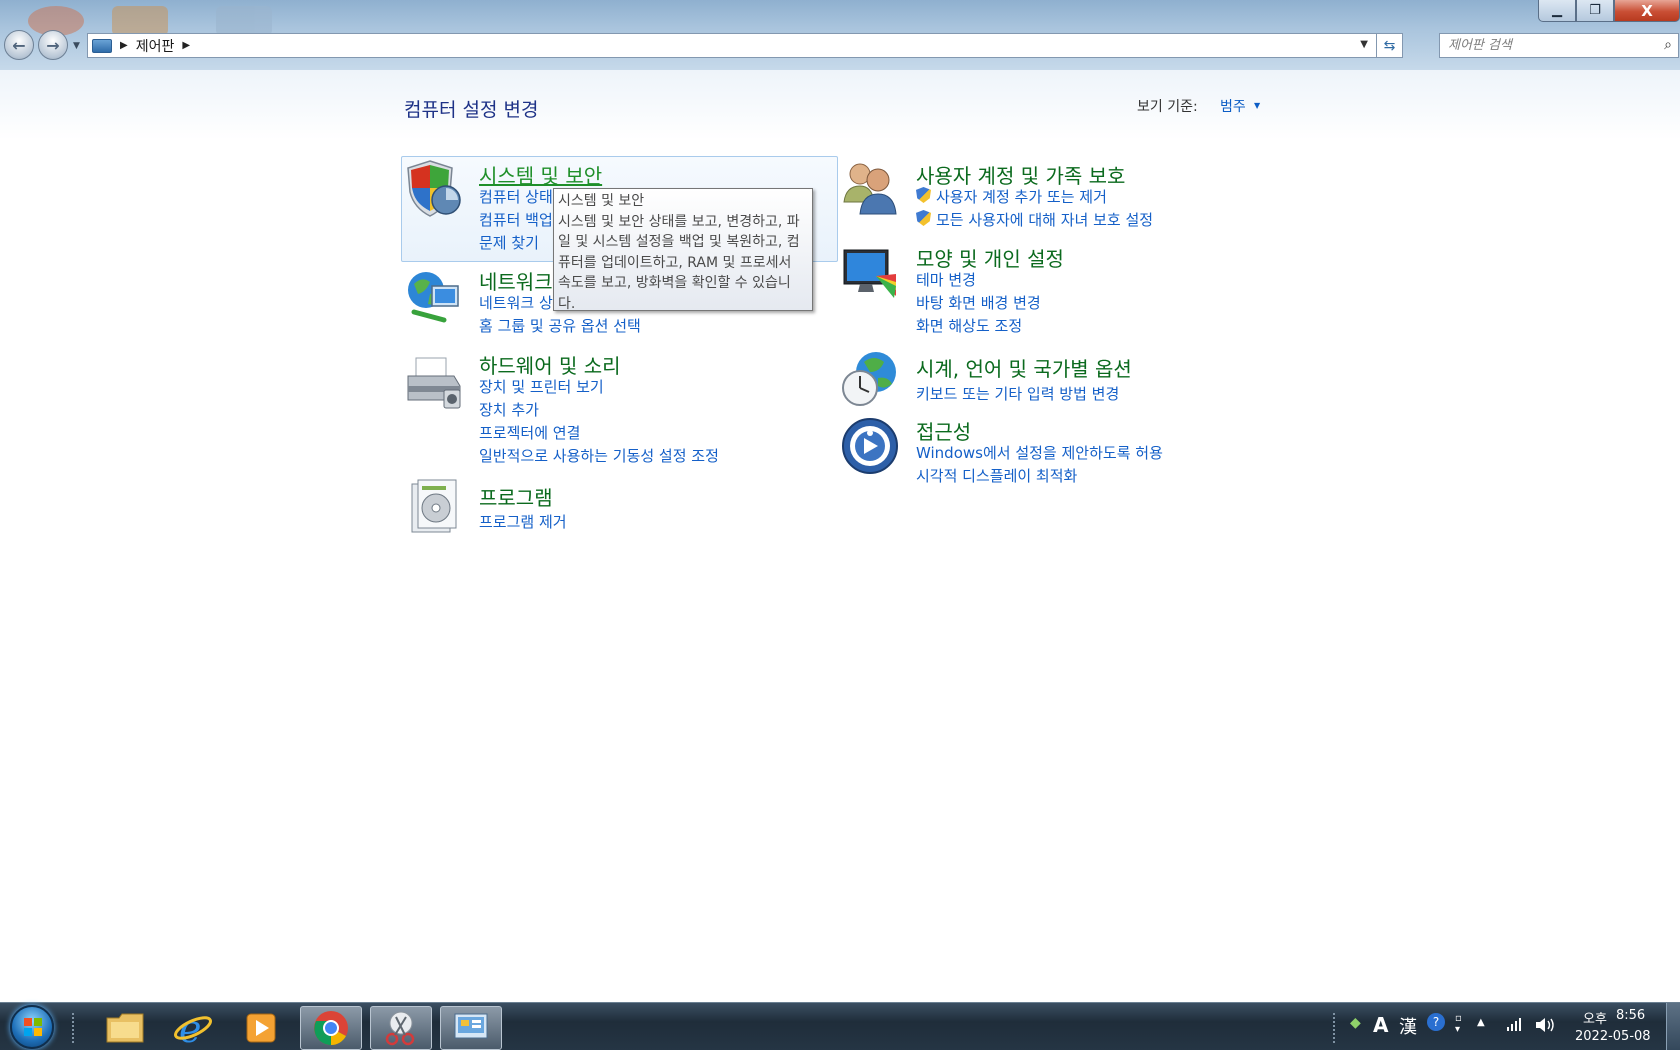 The height and width of the screenshot is (1050, 1680). What do you see at coordinates (870, 446) in the screenshot?
I see `ease-of-access-icon` at bounding box center [870, 446].